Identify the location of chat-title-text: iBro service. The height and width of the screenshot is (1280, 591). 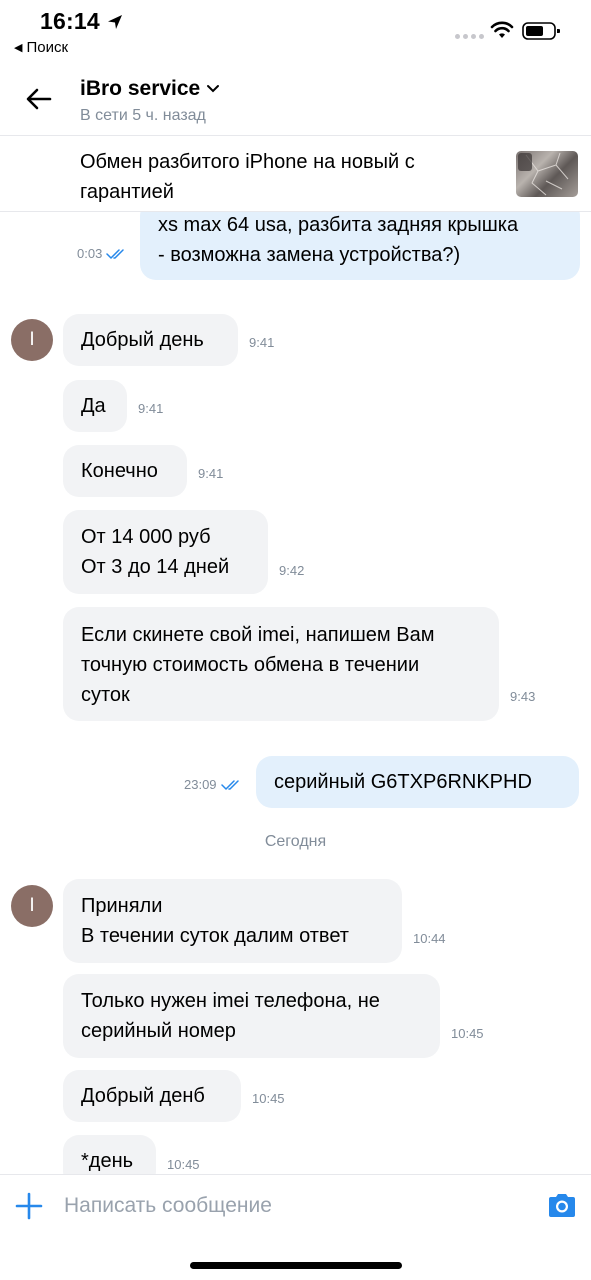
(140, 88).